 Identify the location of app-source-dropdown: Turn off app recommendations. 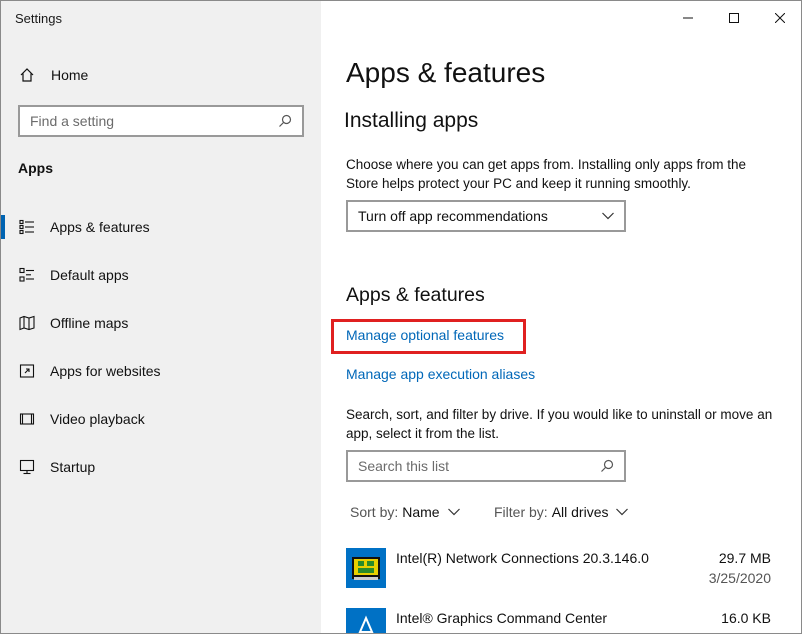
(486, 216).